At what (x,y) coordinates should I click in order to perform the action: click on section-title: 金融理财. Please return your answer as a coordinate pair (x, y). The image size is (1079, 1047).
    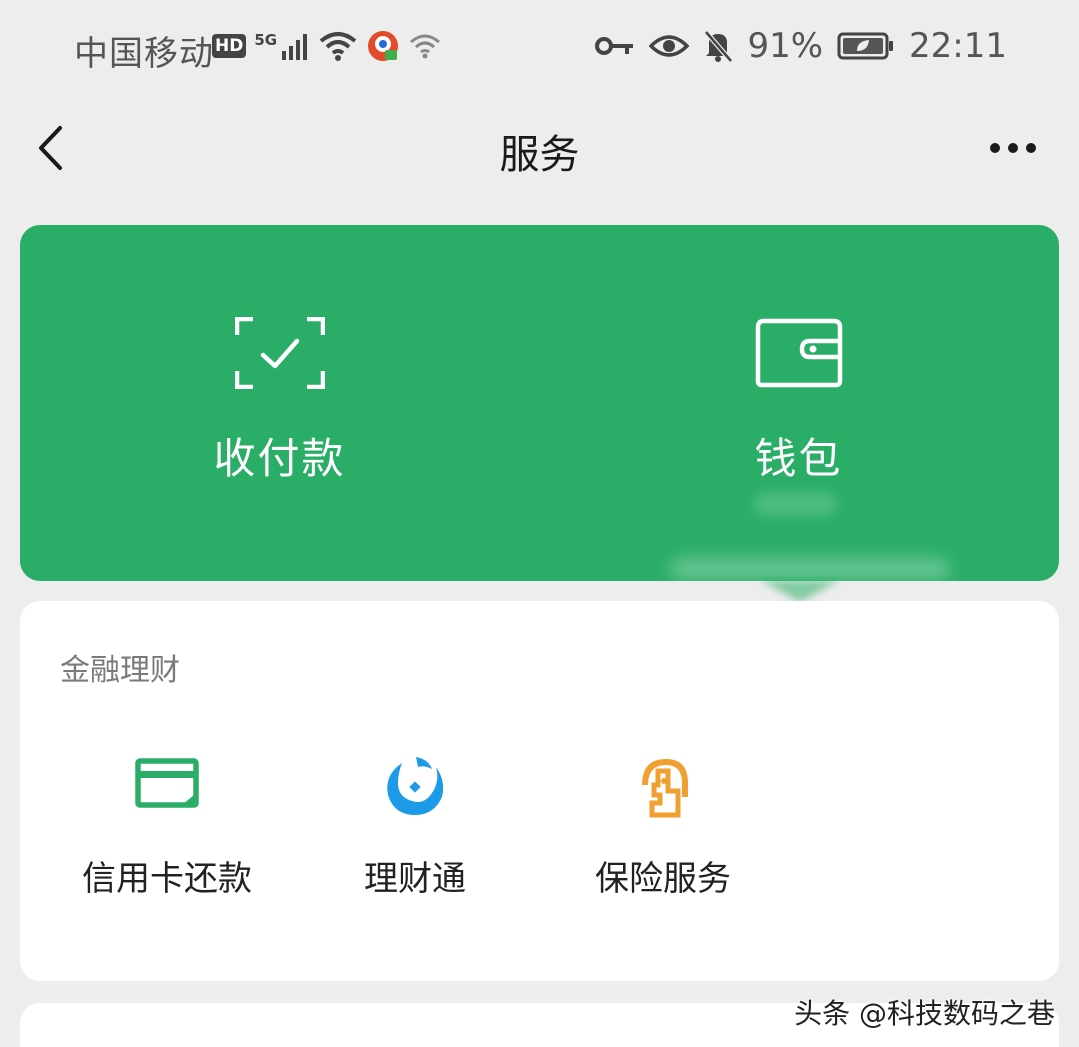
    Looking at the image, I should click on (120, 670).